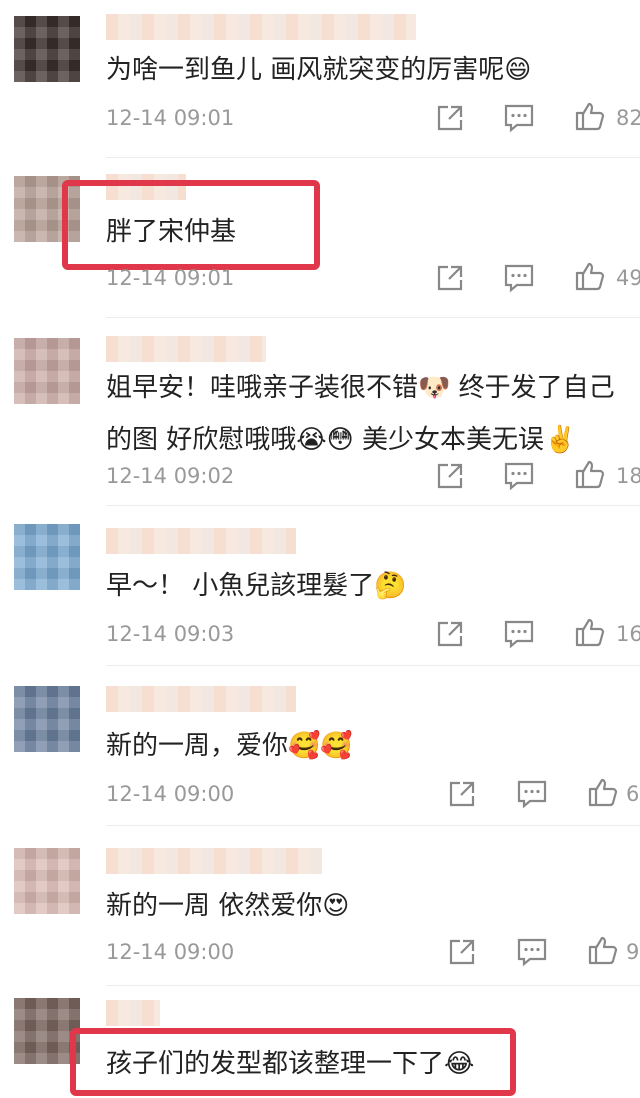 This screenshot has height=1098, width=640. I want to click on like-count: 9, so click(633, 952).